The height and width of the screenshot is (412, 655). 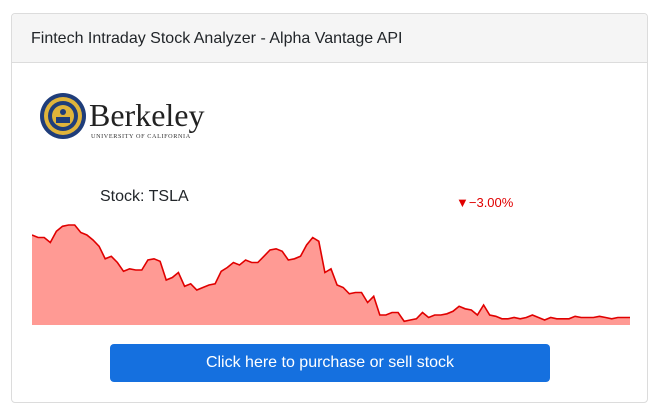 What do you see at coordinates (141, 136) in the screenshot?
I see `logo-subtitle: UNIVERSITY OF CALIFORNIA` at bounding box center [141, 136].